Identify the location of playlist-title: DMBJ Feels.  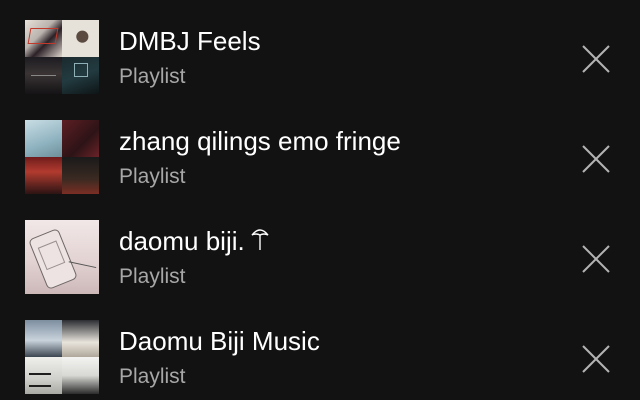
(190, 41).